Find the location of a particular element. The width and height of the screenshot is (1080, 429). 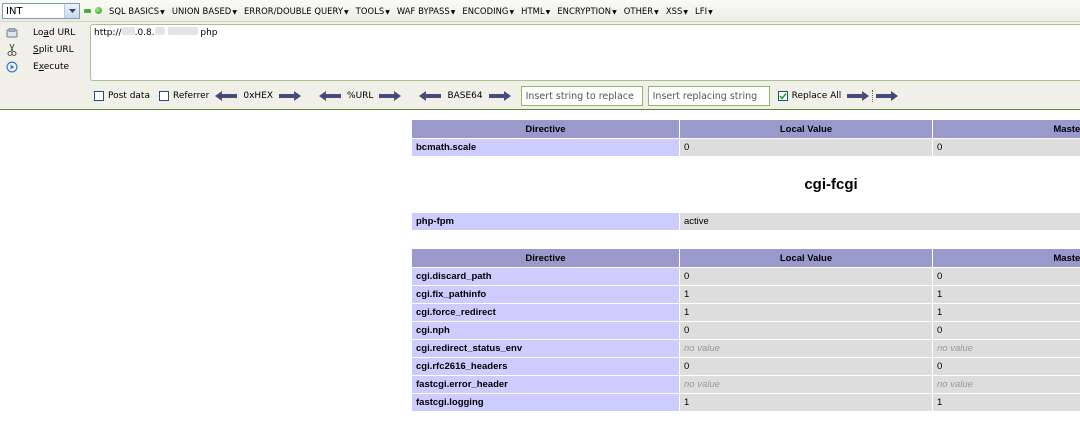

referrer-checkbox is located at coordinates (163, 96).